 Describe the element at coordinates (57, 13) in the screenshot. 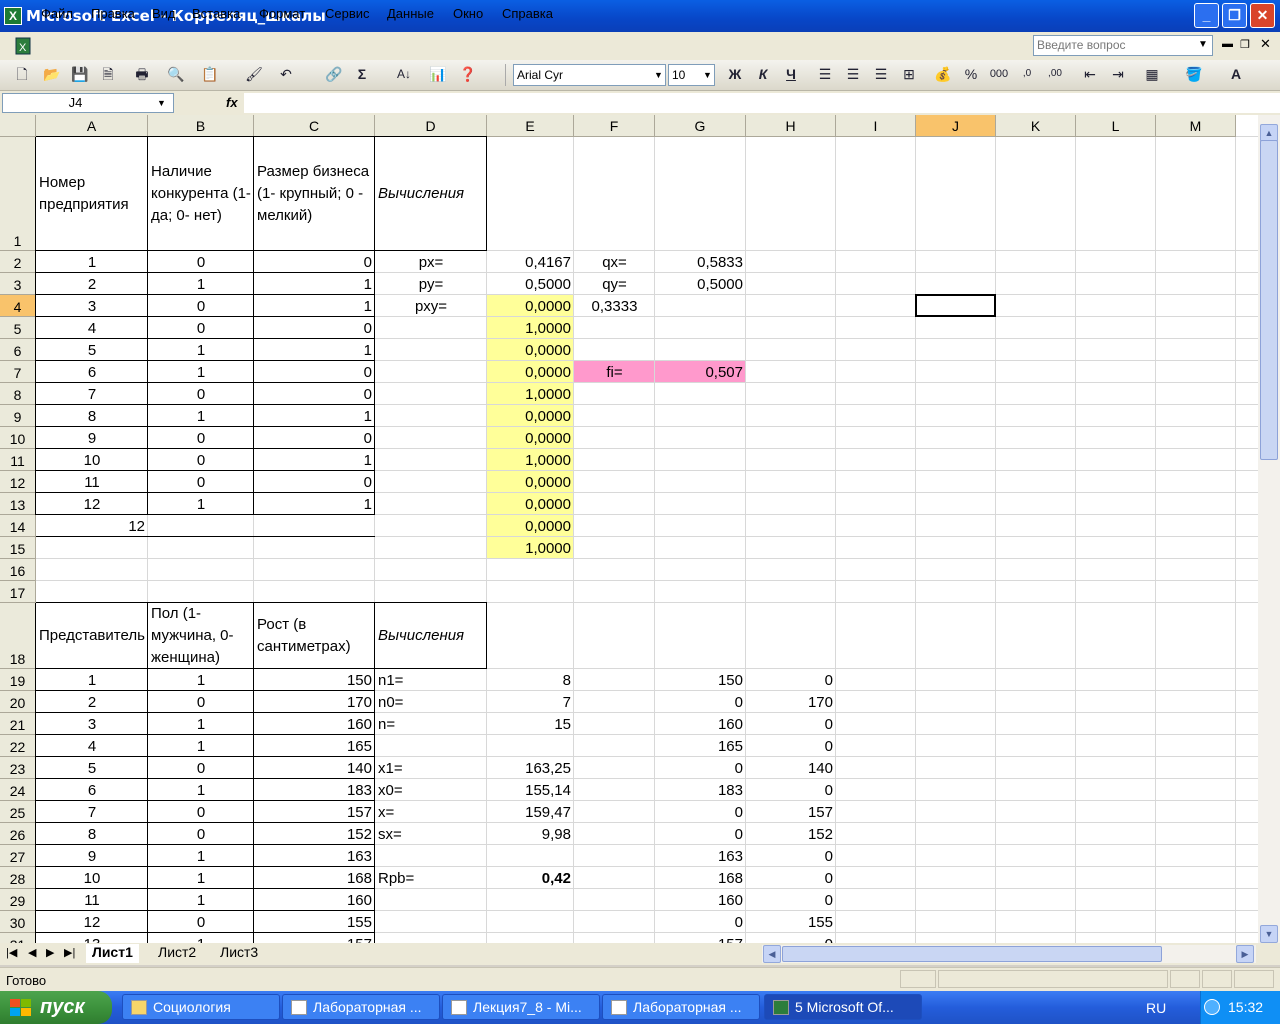

I see `menu-file: Файл` at that location.